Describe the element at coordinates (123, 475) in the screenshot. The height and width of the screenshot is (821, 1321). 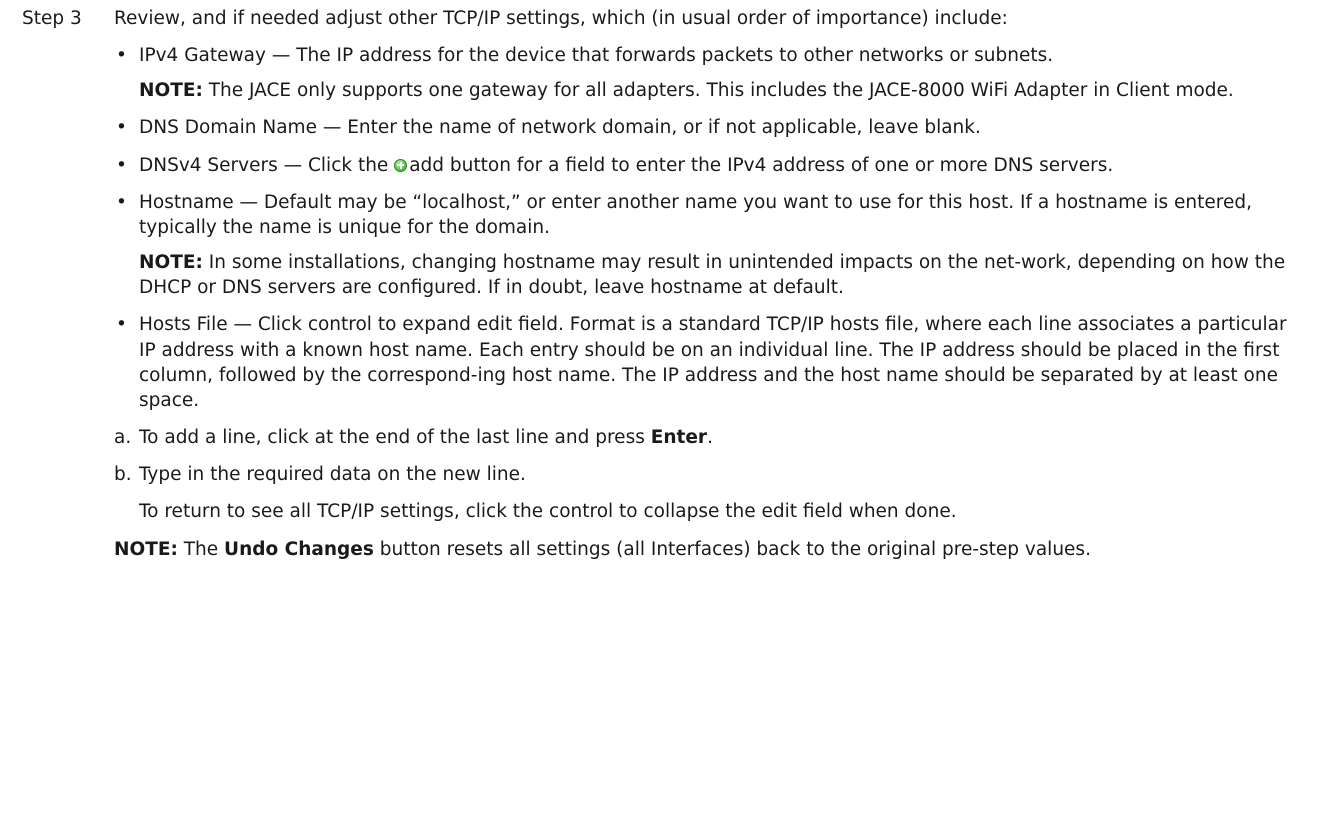
I see `substep-marker: b.` at that location.